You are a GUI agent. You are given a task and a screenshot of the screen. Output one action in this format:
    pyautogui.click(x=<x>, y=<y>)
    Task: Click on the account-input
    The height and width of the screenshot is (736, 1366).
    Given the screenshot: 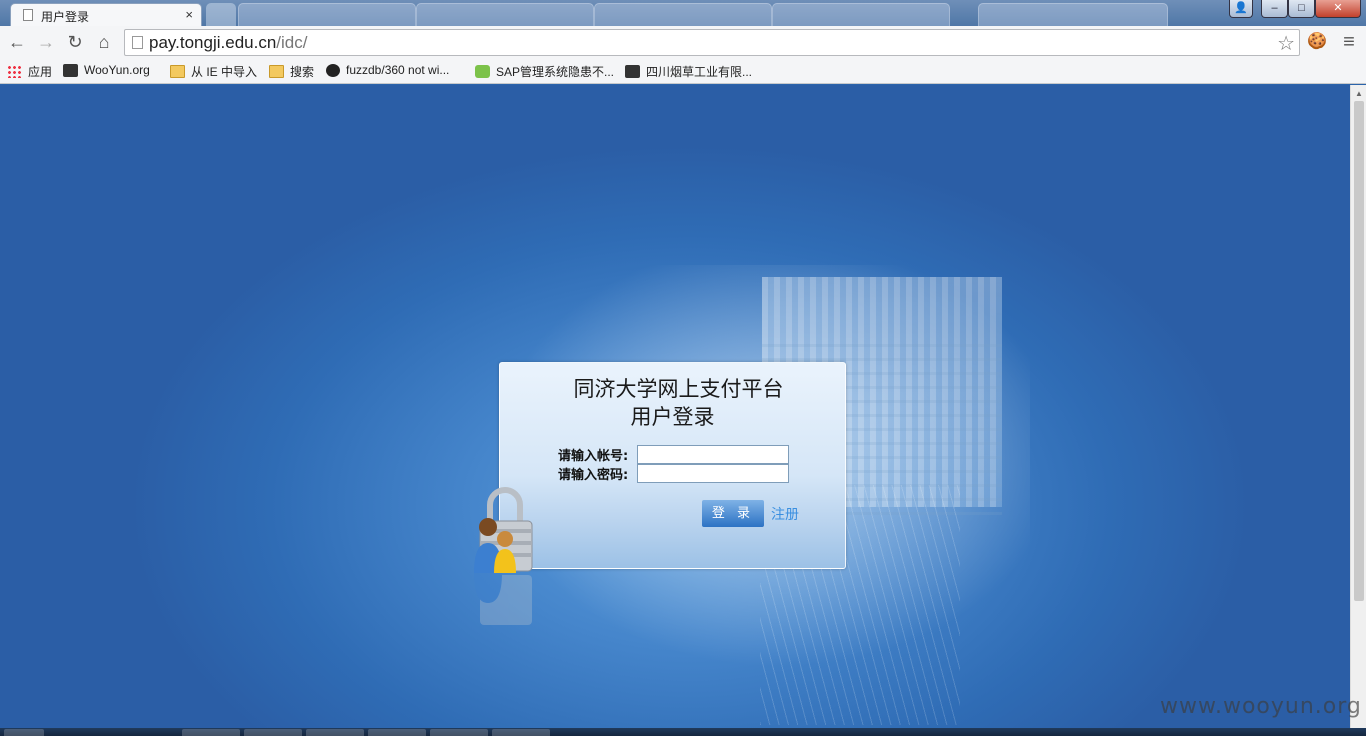 What is the action you would take?
    pyautogui.click(x=713, y=454)
    